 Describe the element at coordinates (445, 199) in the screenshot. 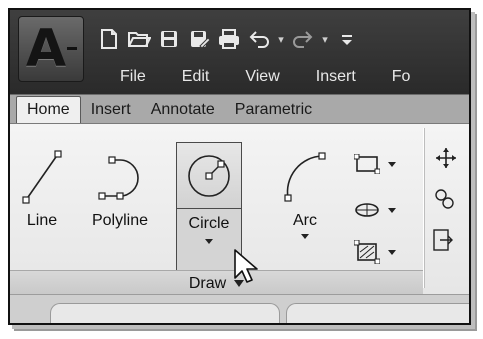

I see `rotate-icon` at that location.